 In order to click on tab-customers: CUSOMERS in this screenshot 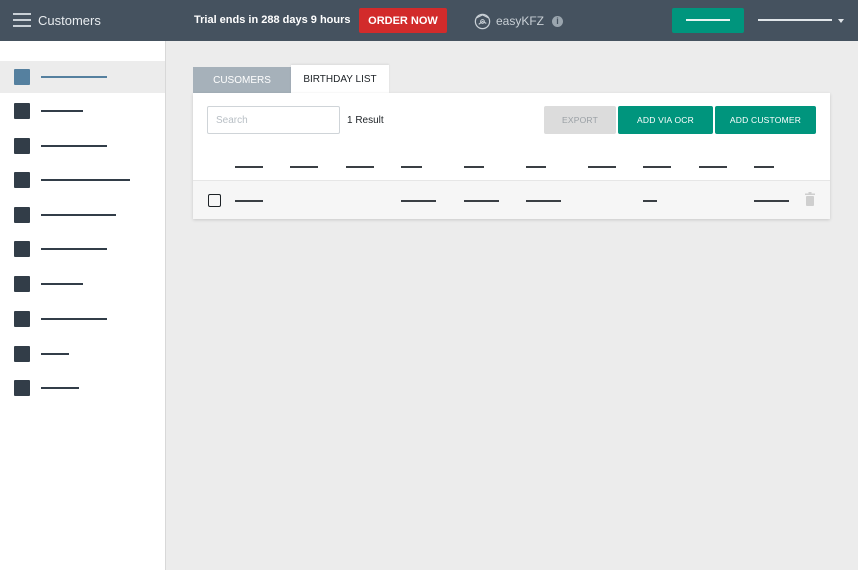, I will do `click(242, 80)`.